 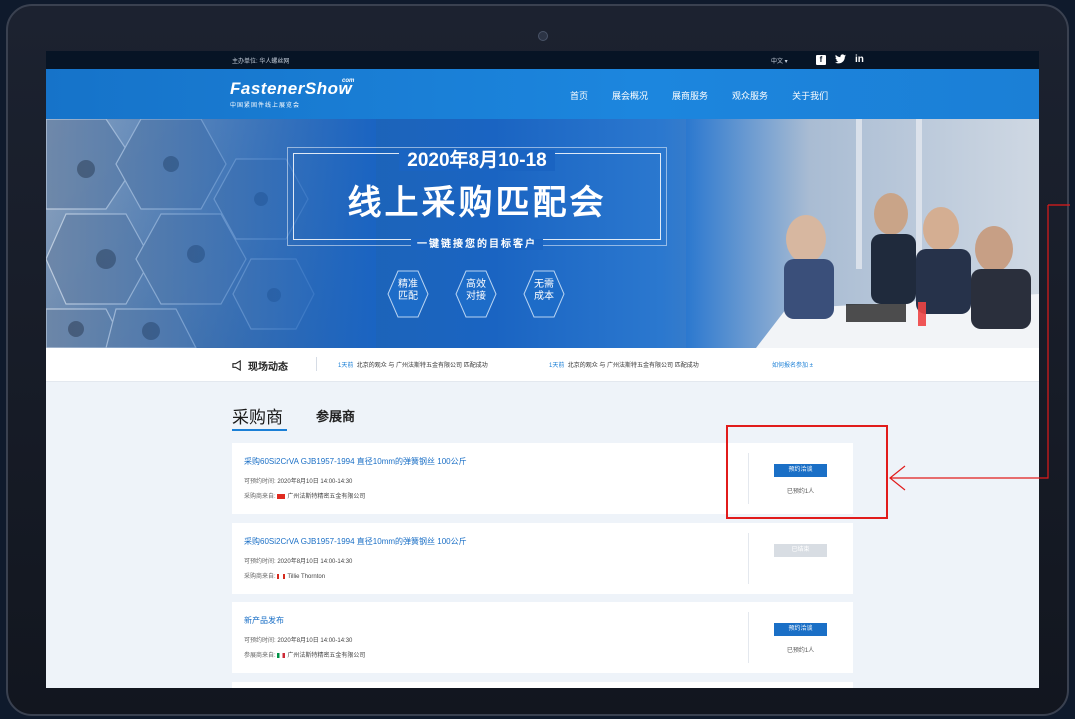 I want to click on listing-card, so click(x=542, y=685).